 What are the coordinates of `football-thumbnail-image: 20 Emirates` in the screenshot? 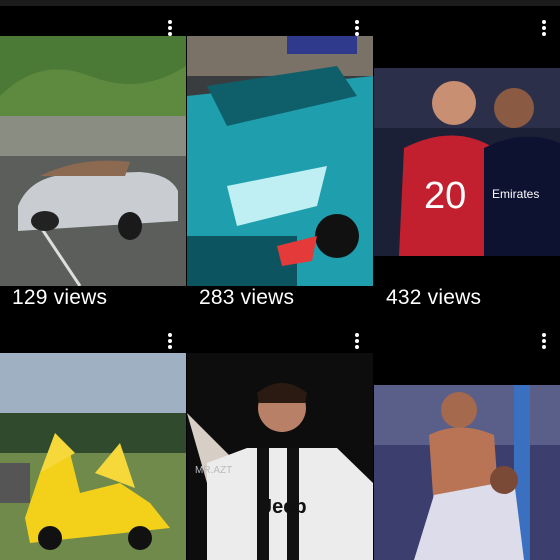 It's located at (467, 162).